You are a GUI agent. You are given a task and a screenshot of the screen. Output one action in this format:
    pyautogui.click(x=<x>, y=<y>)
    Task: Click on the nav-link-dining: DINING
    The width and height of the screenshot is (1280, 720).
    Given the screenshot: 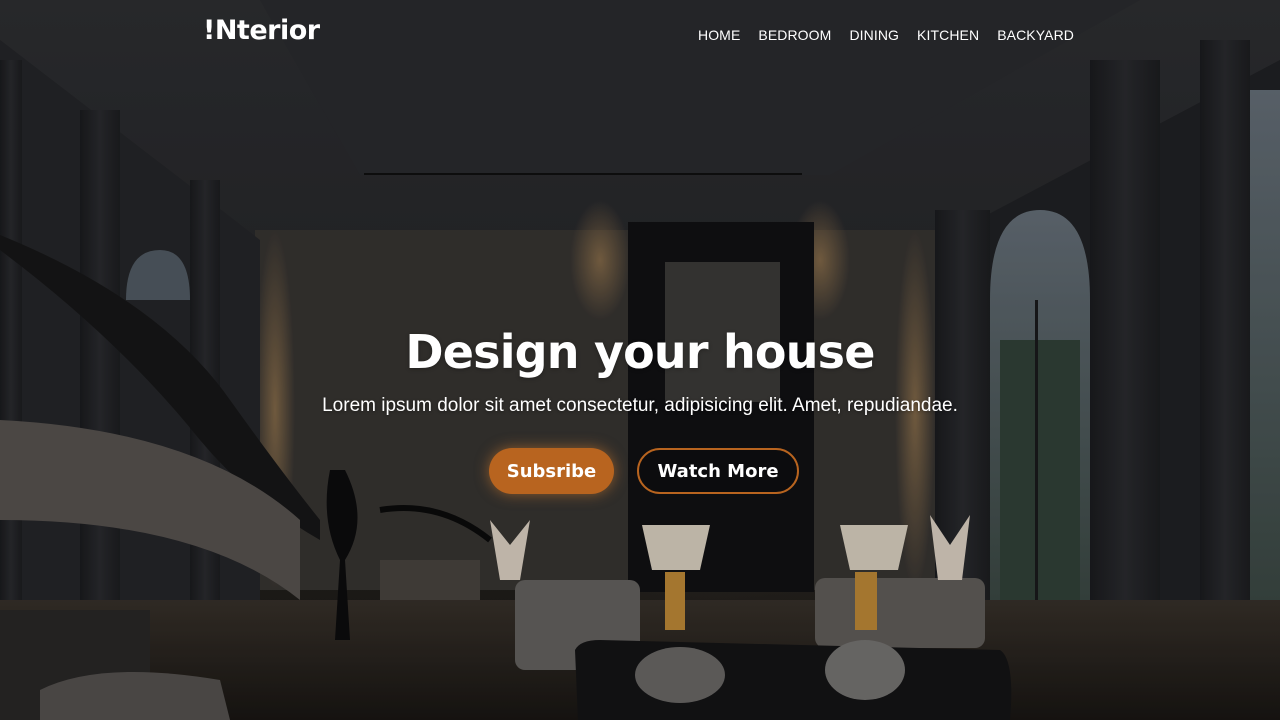 What is the action you would take?
    pyautogui.click(x=874, y=35)
    